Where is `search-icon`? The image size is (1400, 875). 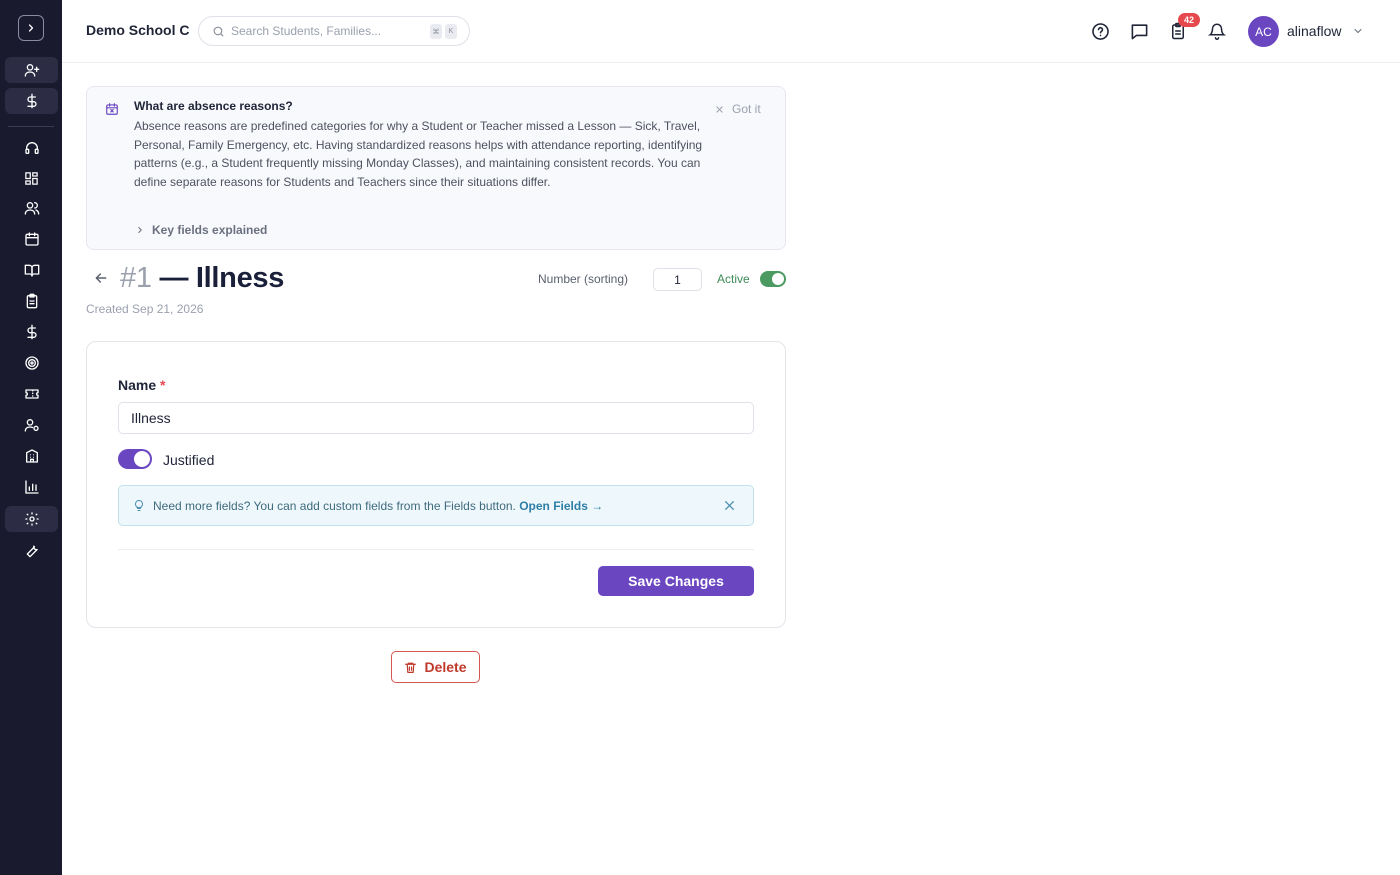 search-icon is located at coordinates (218, 31).